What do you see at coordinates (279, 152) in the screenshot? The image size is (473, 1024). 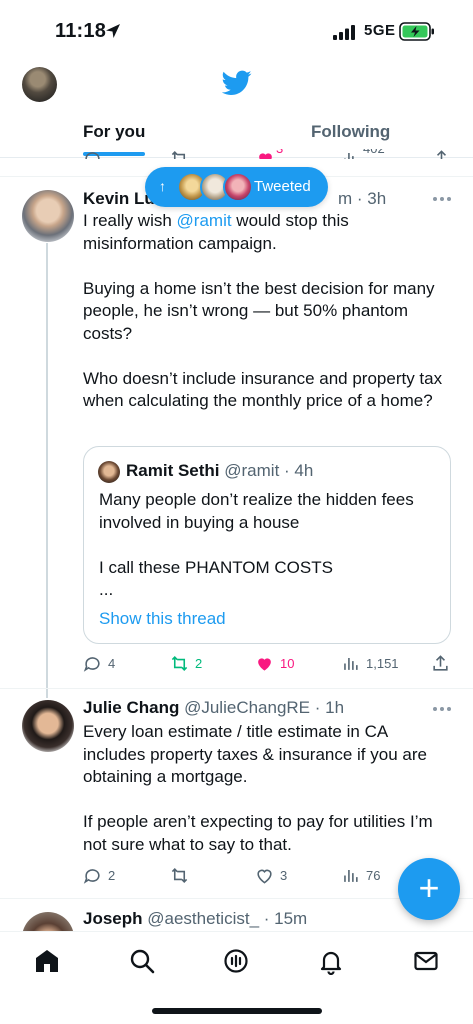 I see `peek-like-count: 3` at bounding box center [279, 152].